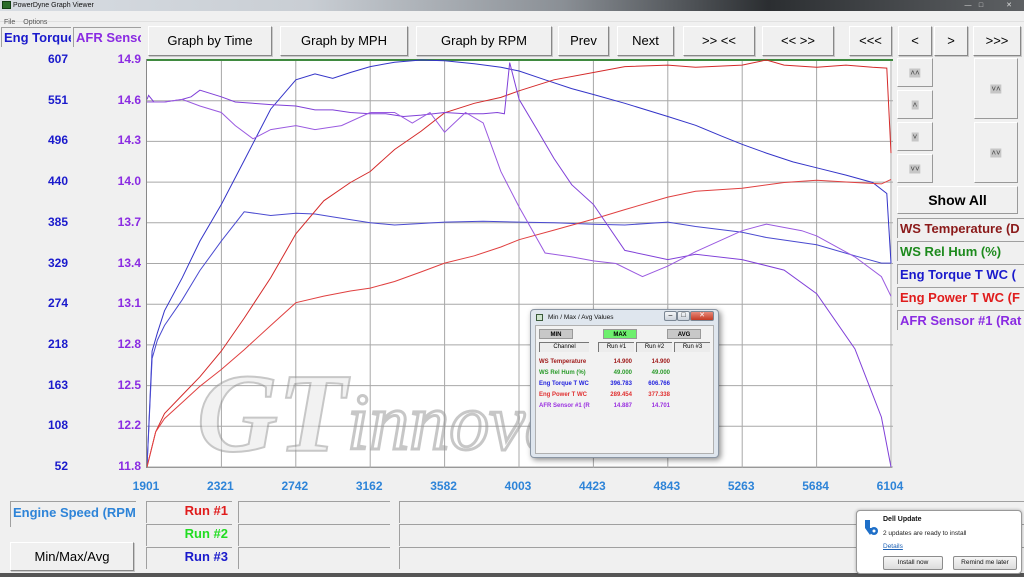  Describe the element at coordinates (654, 347) in the screenshot. I see `column-run2: Run #2` at that location.